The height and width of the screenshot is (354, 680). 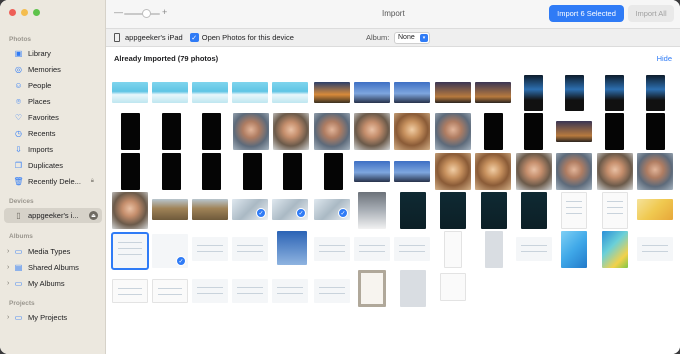 I want to click on sidebar-item-memories: ◎ Memories, so click(x=53, y=69).